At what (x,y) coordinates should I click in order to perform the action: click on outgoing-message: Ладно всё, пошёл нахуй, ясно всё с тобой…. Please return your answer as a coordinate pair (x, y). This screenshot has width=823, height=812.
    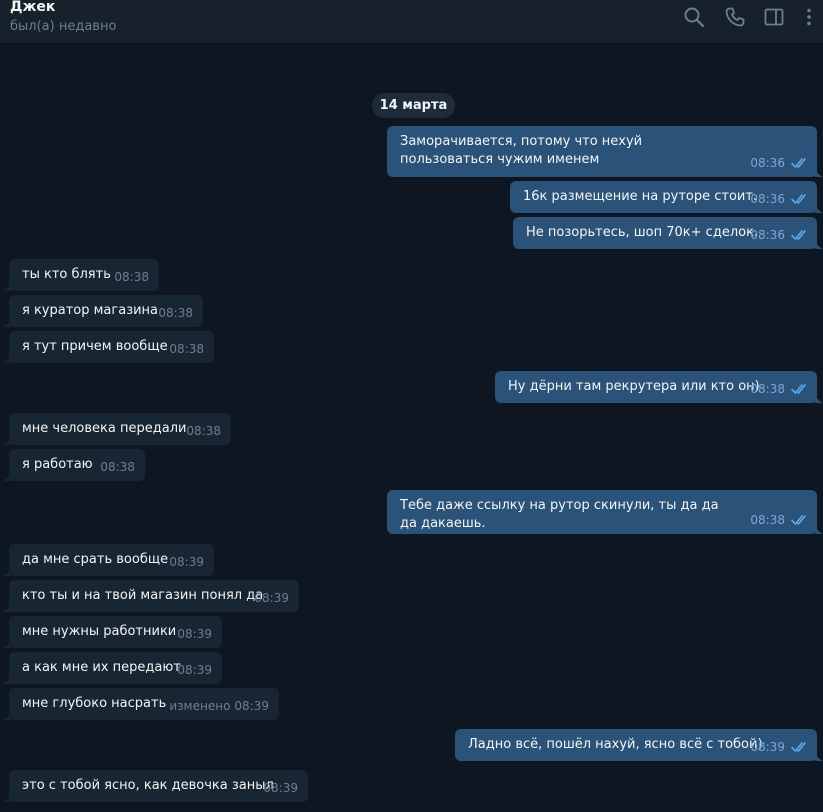
    Looking at the image, I should click on (639, 745).